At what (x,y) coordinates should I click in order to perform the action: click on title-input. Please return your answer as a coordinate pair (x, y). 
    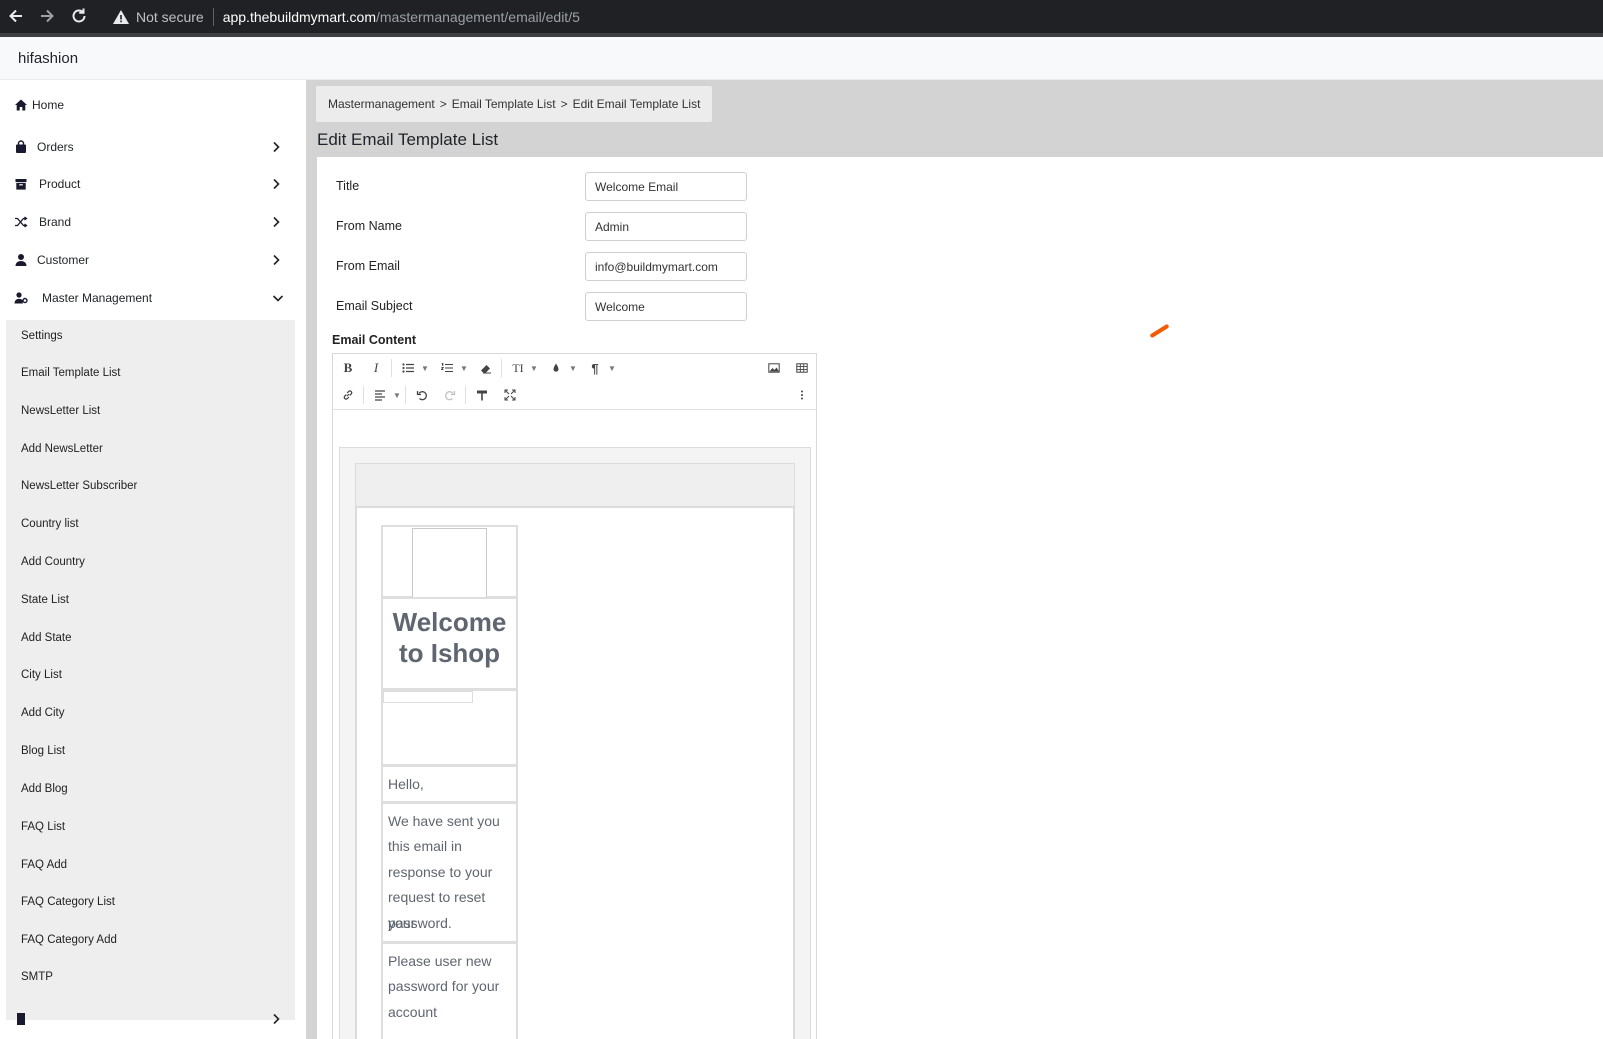
    Looking at the image, I should click on (666, 186).